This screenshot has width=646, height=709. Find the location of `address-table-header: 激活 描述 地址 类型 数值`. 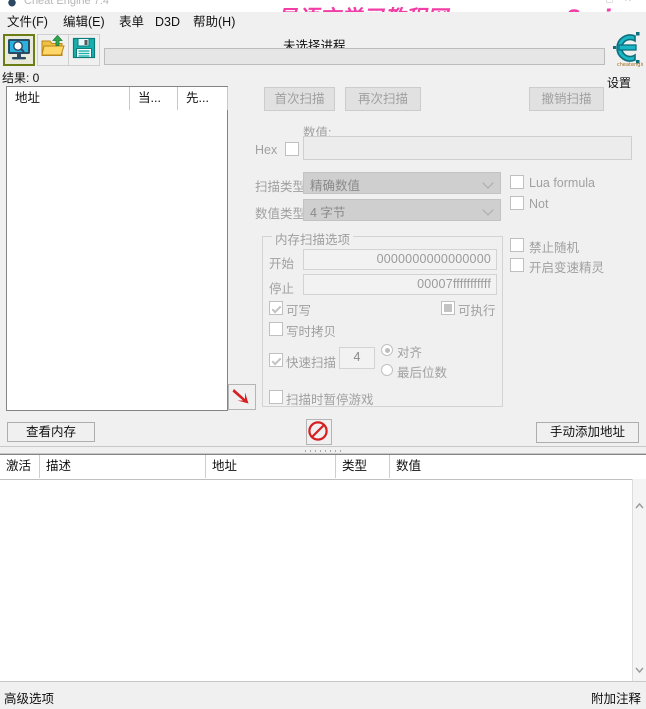

address-table-header: 激活 描述 地址 类型 数值 is located at coordinates (323, 467).